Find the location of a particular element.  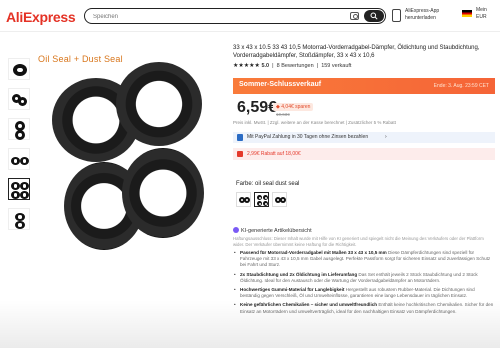

search-icon is located at coordinates (374, 16).